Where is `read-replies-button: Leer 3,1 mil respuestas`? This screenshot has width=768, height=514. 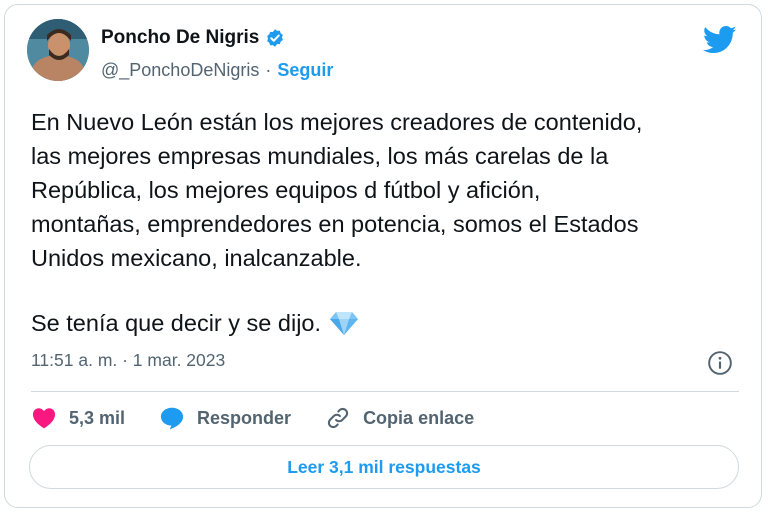 read-replies-button: Leer 3,1 mil respuestas is located at coordinates (384, 467).